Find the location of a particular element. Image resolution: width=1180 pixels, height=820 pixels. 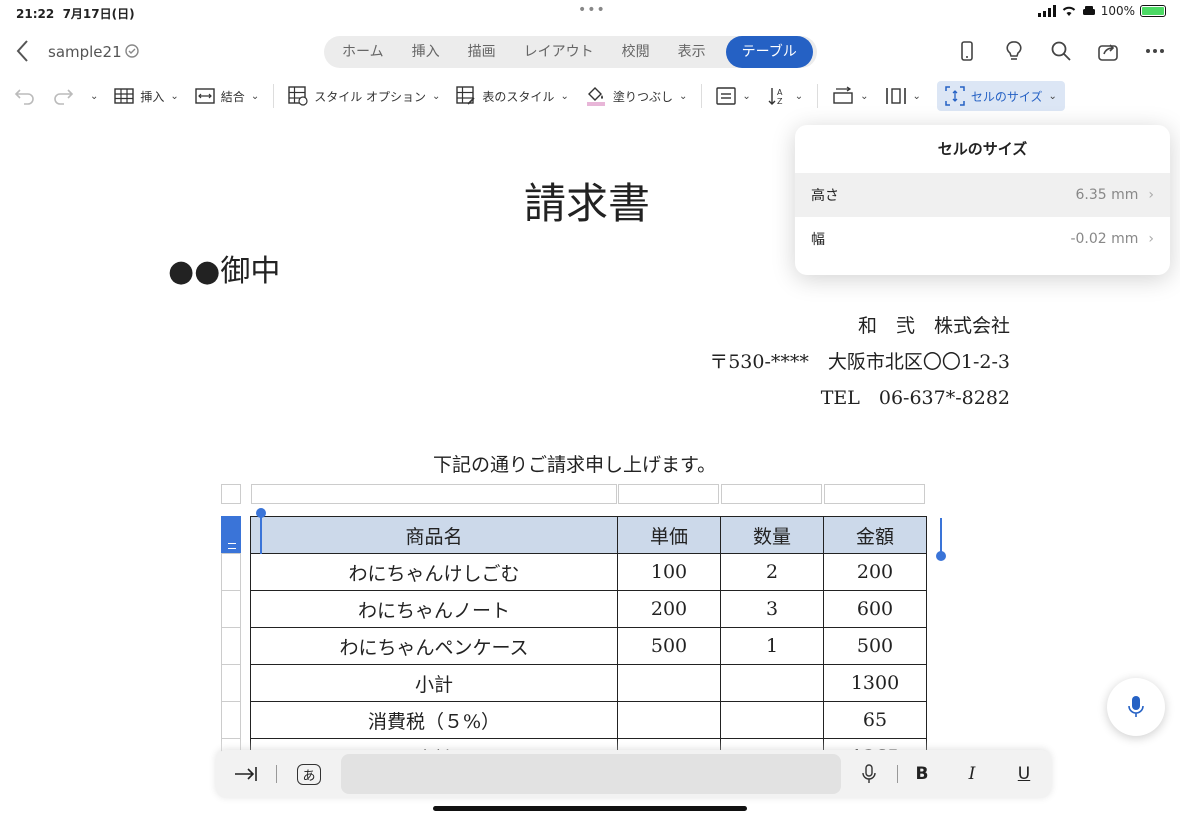

column-selector-amount is located at coordinates (874, 494).